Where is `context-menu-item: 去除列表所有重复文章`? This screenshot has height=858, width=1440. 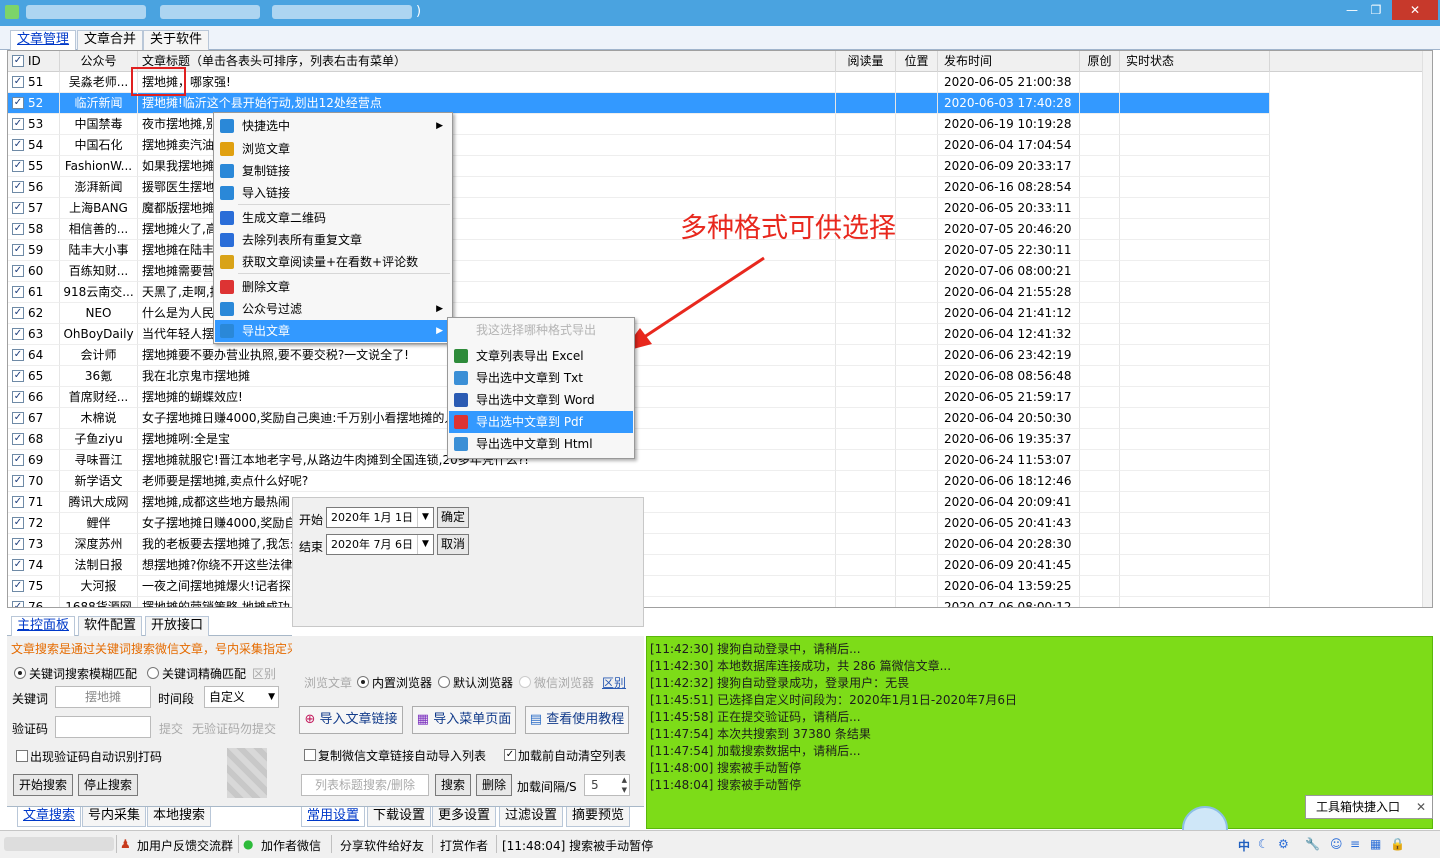 context-menu-item: 去除列表所有重复文章 is located at coordinates (333, 240).